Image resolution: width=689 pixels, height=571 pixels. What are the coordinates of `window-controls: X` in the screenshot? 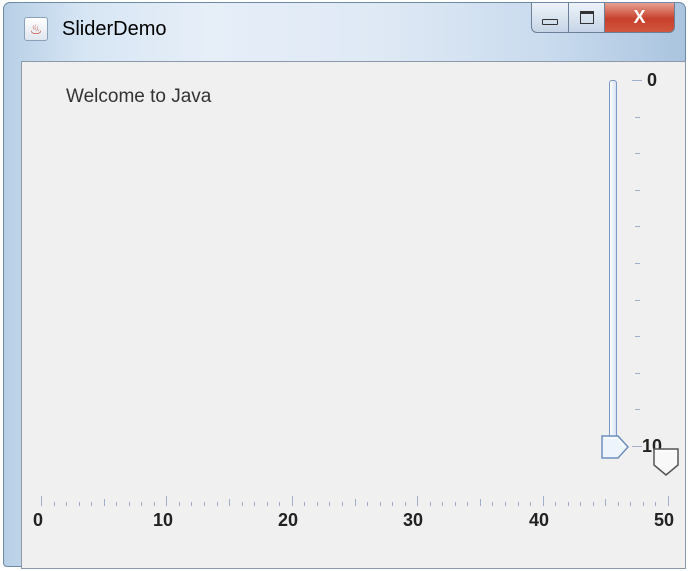 It's located at (603, 18).